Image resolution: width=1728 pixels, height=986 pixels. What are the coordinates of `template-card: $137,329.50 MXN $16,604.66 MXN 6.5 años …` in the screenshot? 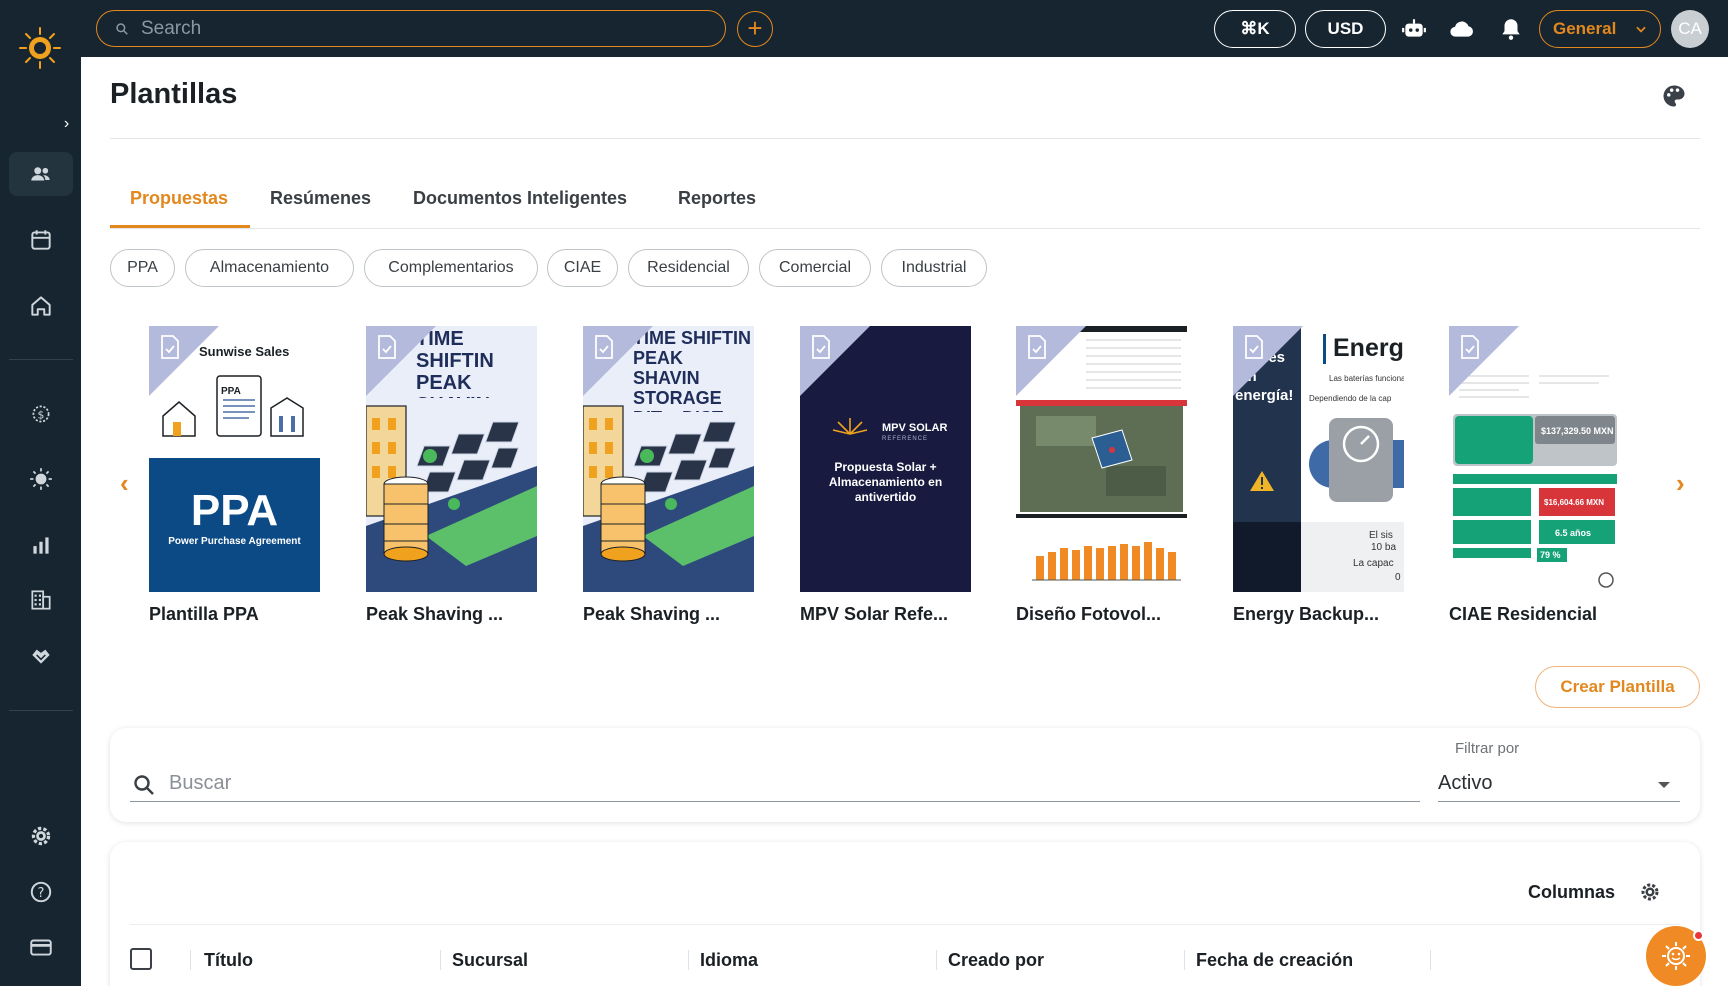 It's located at (1534, 475).